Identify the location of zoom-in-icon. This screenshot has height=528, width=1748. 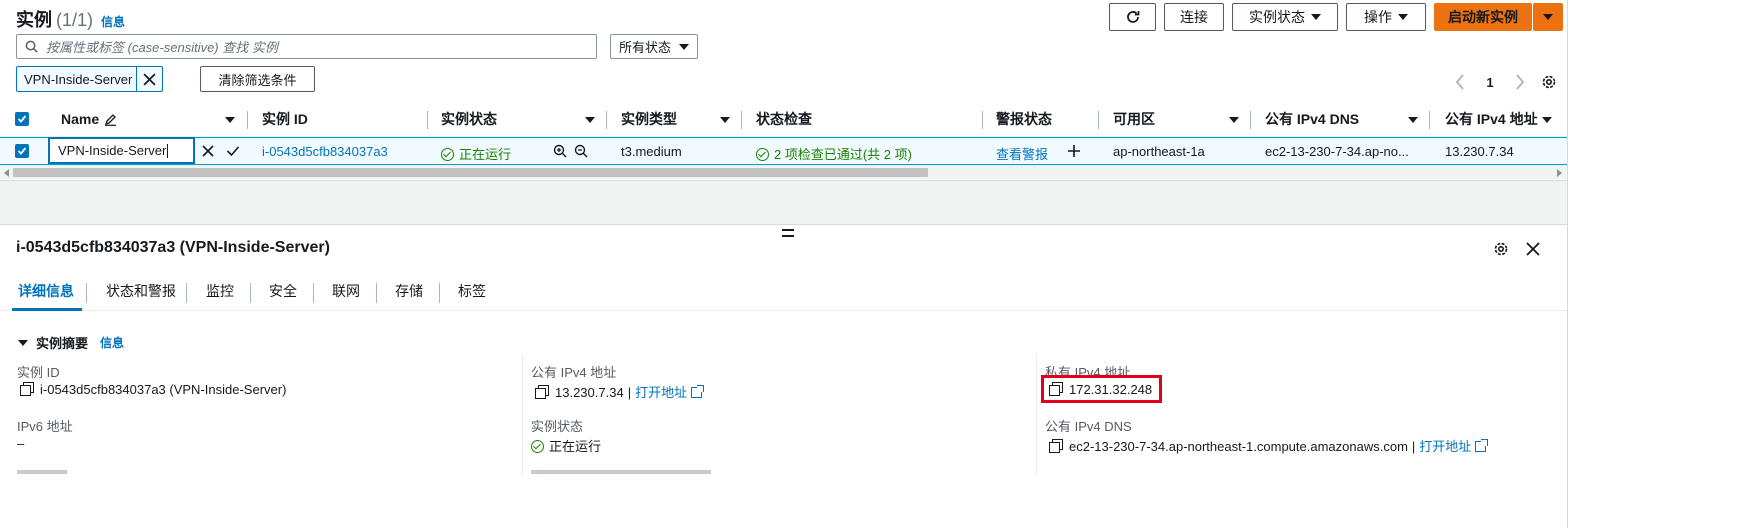
(560, 151).